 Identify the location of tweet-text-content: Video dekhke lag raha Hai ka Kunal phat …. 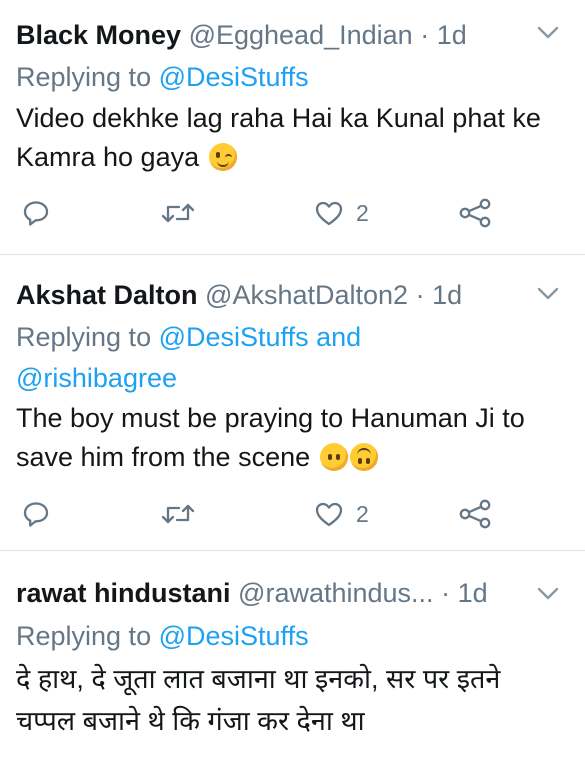
(278, 137).